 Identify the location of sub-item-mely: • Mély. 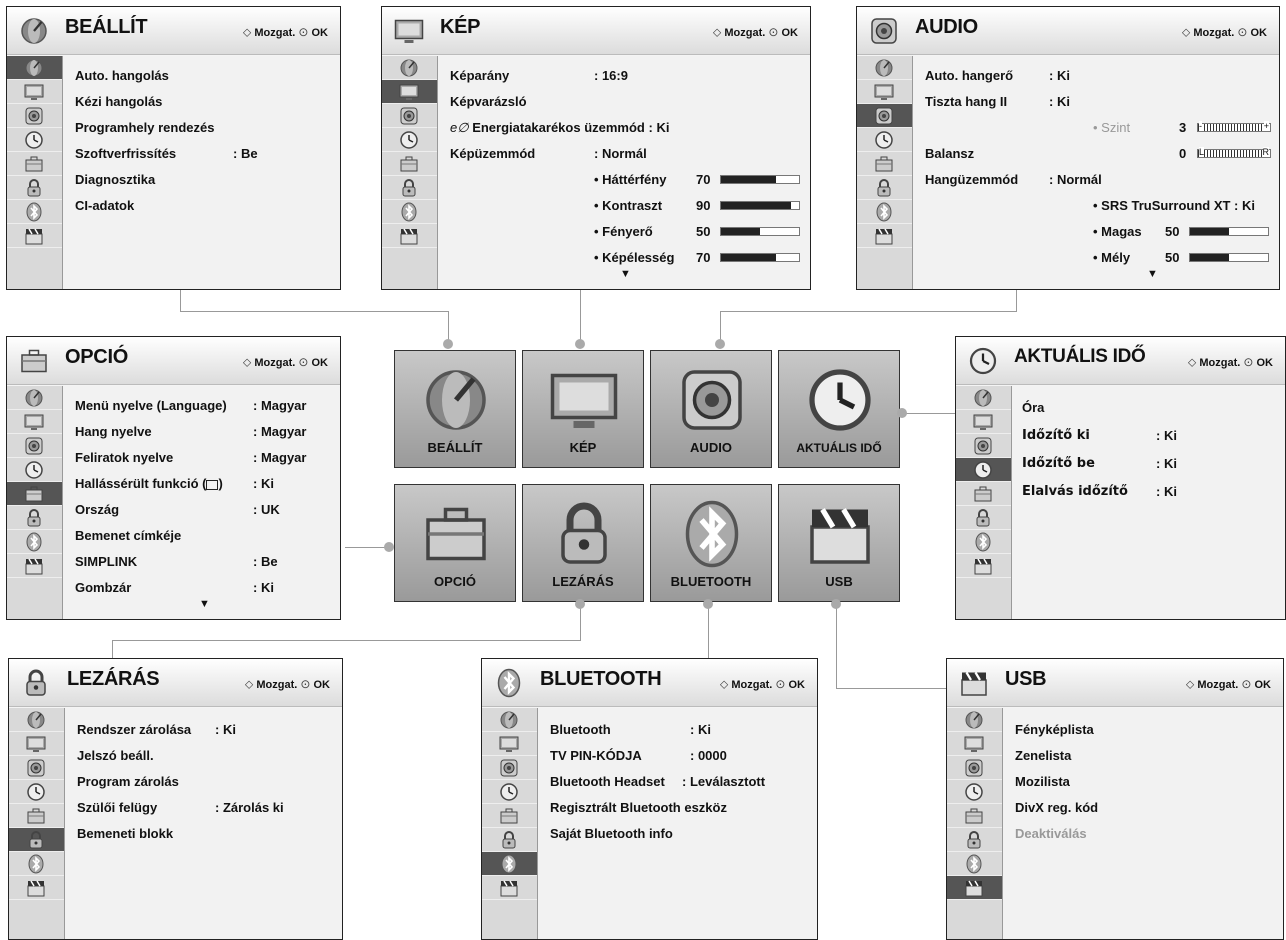
(1111, 257).